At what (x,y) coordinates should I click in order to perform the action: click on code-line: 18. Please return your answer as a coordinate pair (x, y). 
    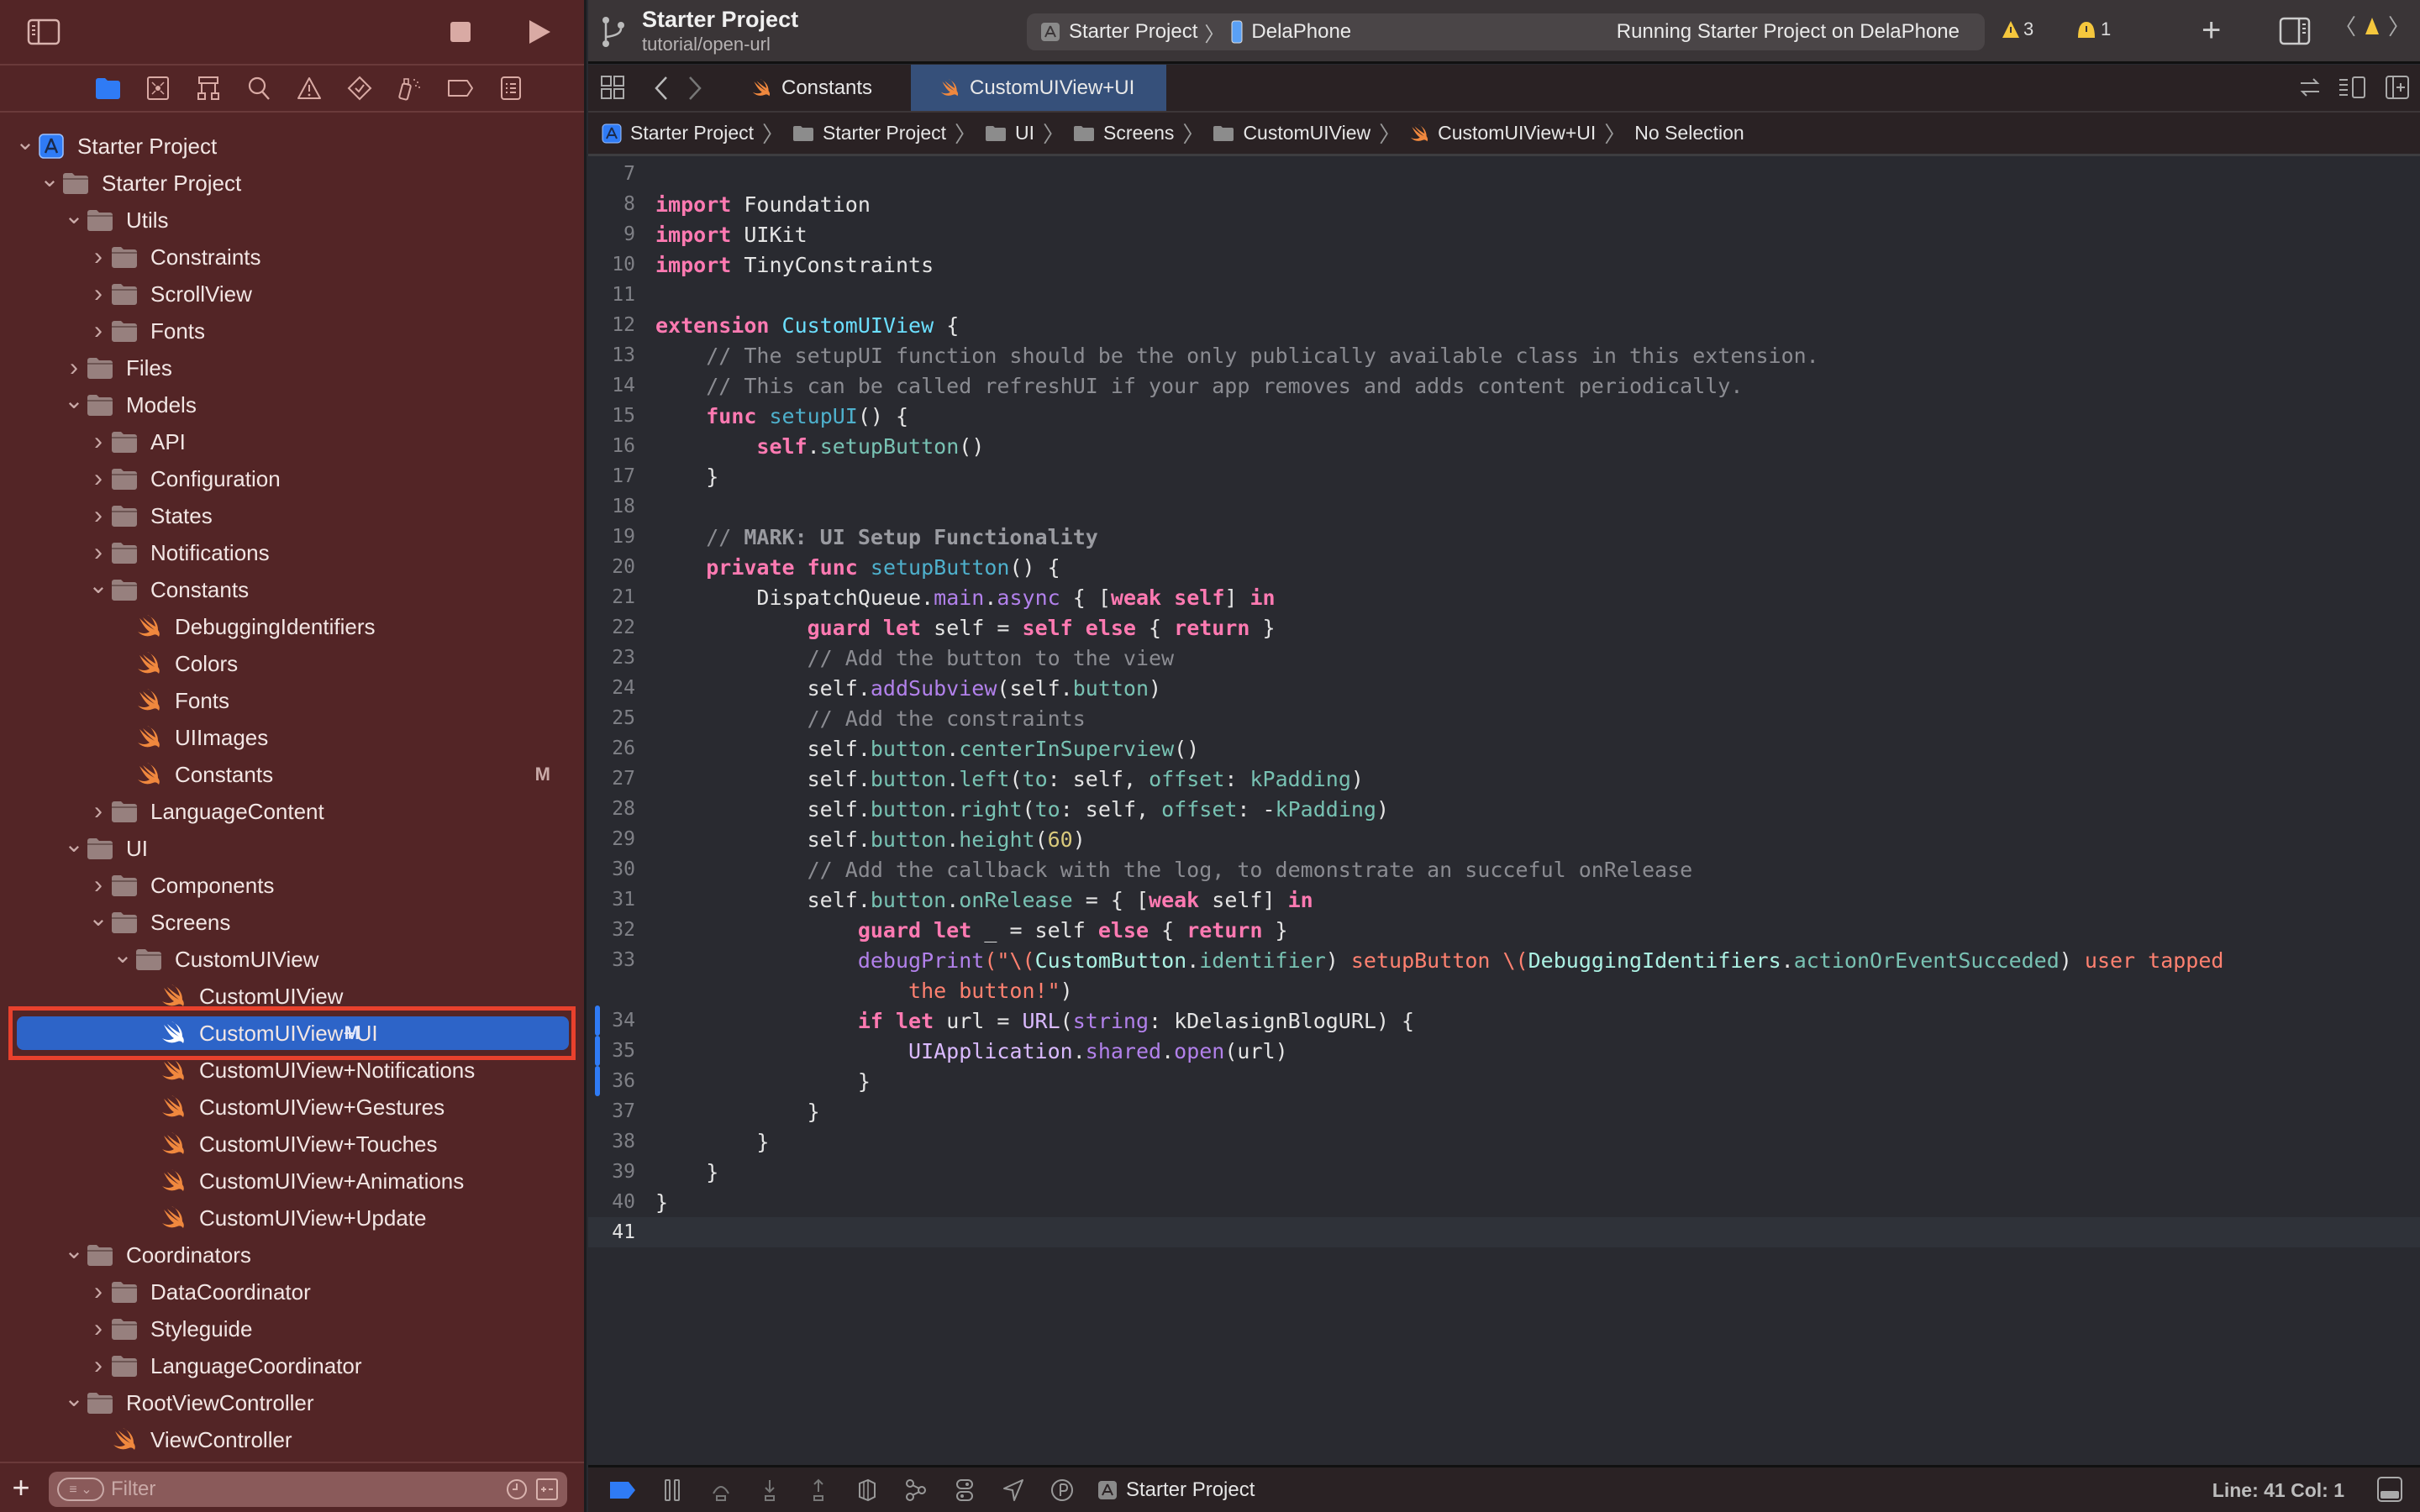
    Looking at the image, I should click on (1504, 506).